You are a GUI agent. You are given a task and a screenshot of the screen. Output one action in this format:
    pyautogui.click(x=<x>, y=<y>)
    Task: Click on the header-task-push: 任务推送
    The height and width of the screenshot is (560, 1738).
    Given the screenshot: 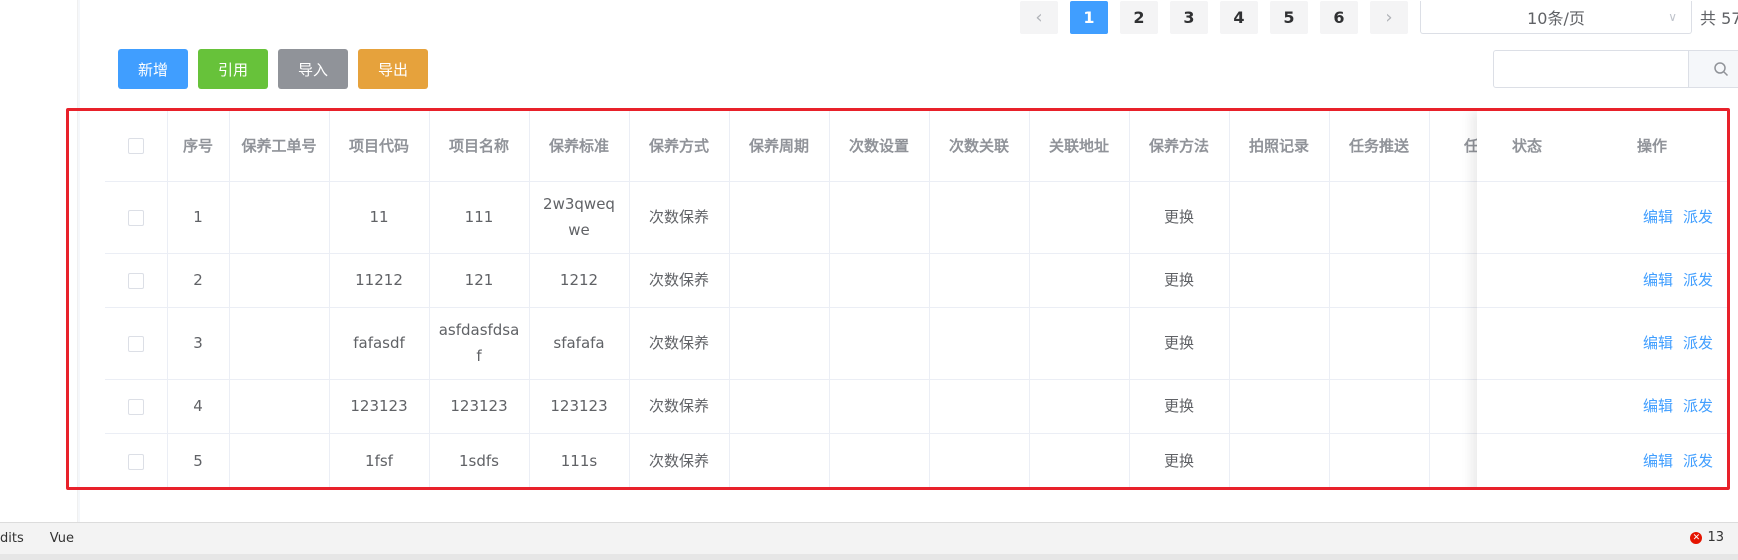 What is the action you would take?
    pyautogui.click(x=1379, y=146)
    